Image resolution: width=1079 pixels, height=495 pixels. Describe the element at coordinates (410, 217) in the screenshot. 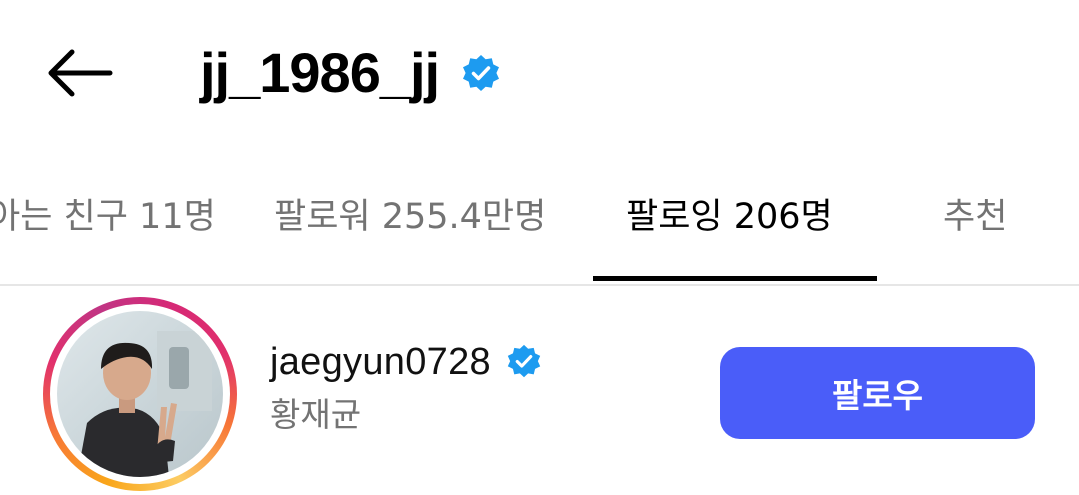

I see `tab-followers: 팔로워 255.4만명` at that location.